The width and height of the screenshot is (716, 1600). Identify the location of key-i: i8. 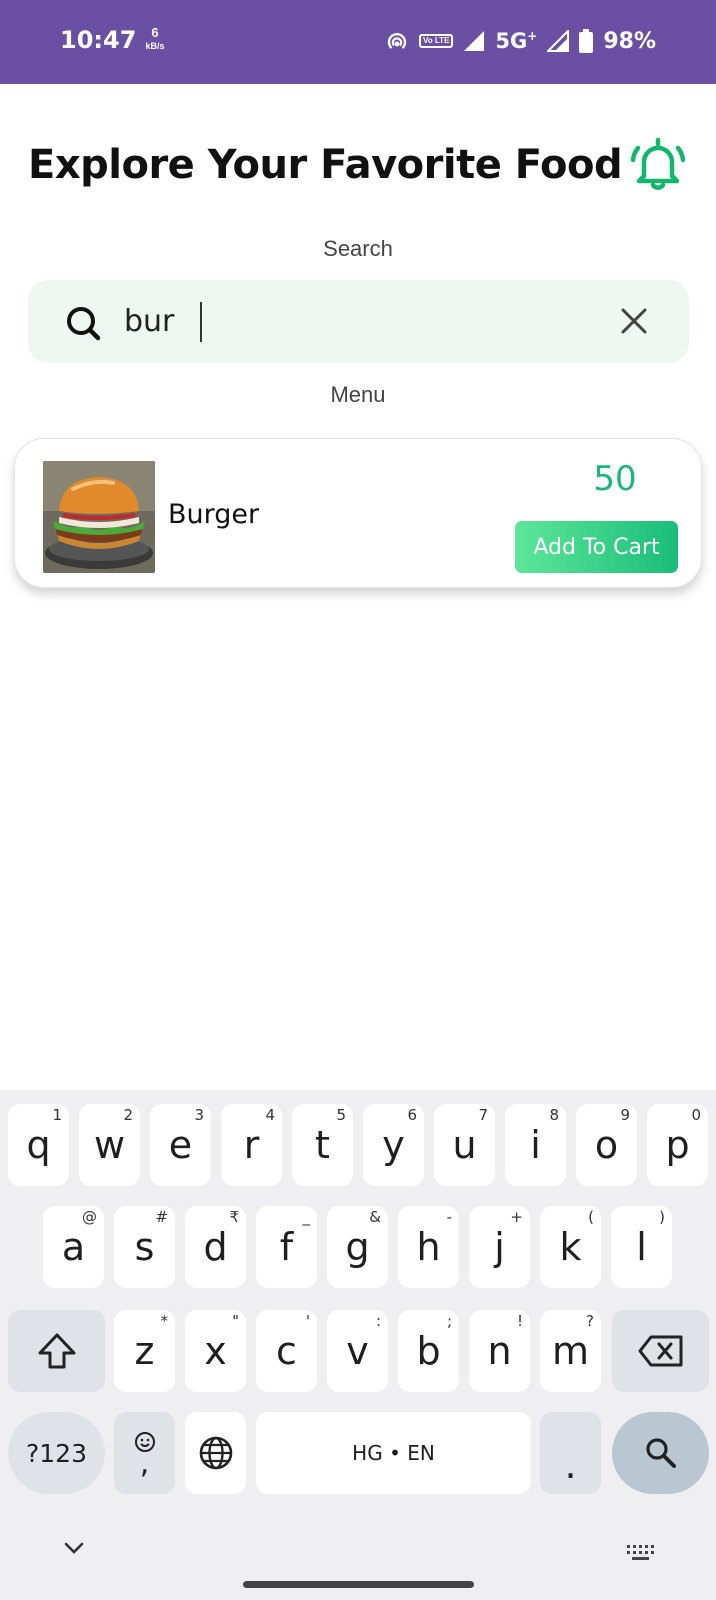
(535, 1145).